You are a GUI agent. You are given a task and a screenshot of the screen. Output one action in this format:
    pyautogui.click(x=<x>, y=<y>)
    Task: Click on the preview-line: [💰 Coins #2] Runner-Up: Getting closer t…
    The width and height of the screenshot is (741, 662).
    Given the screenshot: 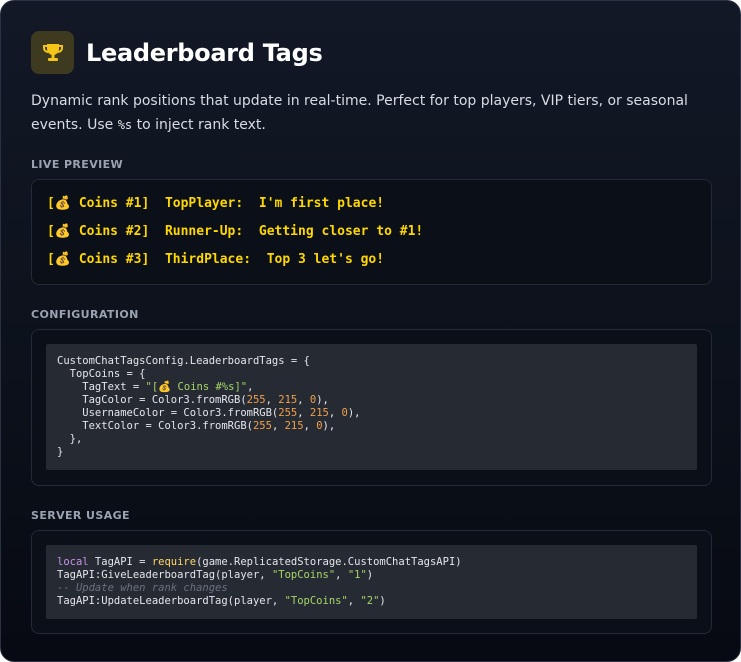 What is the action you would take?
    pyautogui.click(x=235, y=231)
    